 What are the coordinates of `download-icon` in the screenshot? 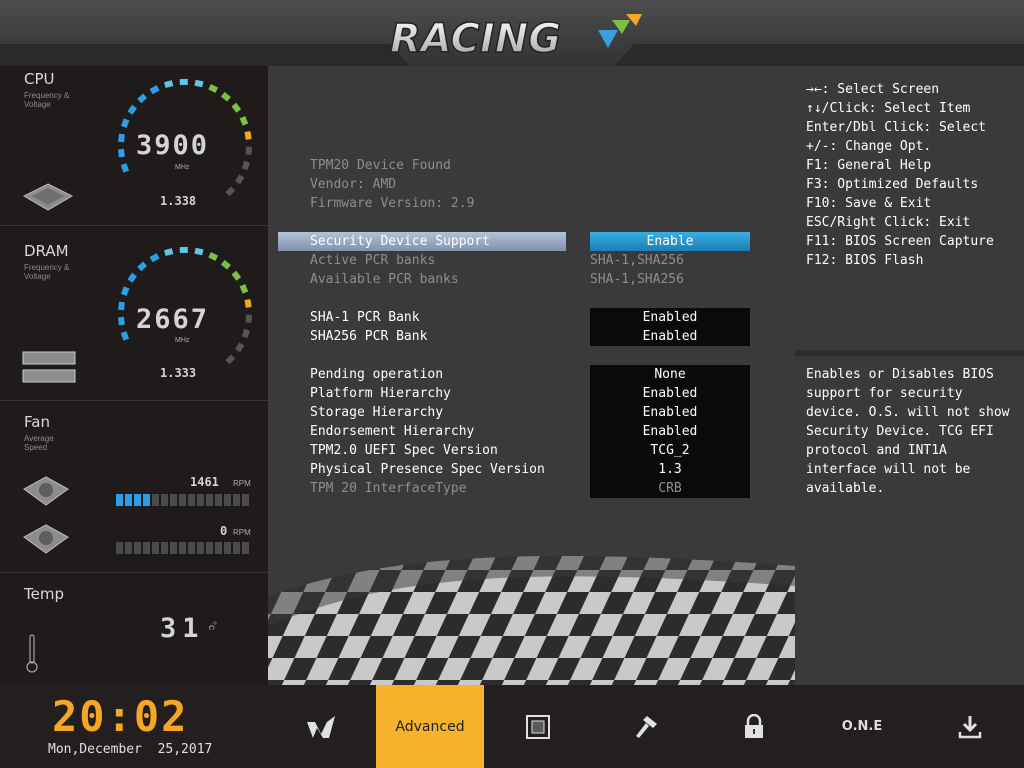 It's located at (970, 726).